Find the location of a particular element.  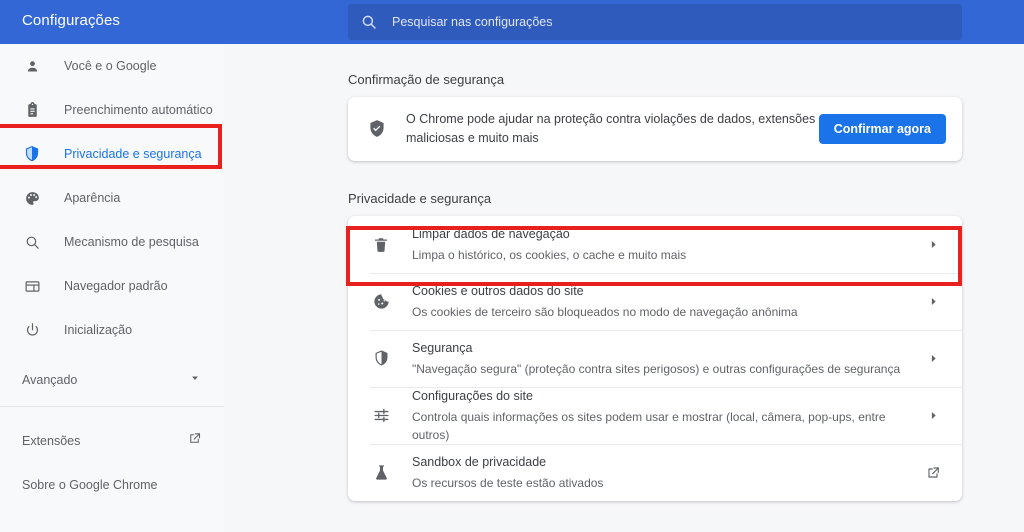

sidebar-item-preenchimento-automatico: Preenchimento automático is located at coordinates (112, 110).